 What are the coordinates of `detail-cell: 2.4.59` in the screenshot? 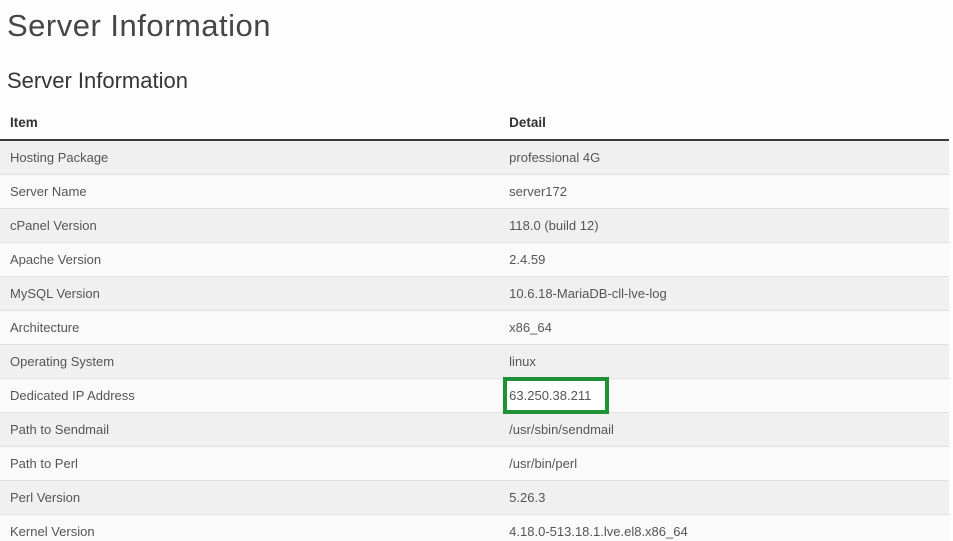 It's located at (724, 259).